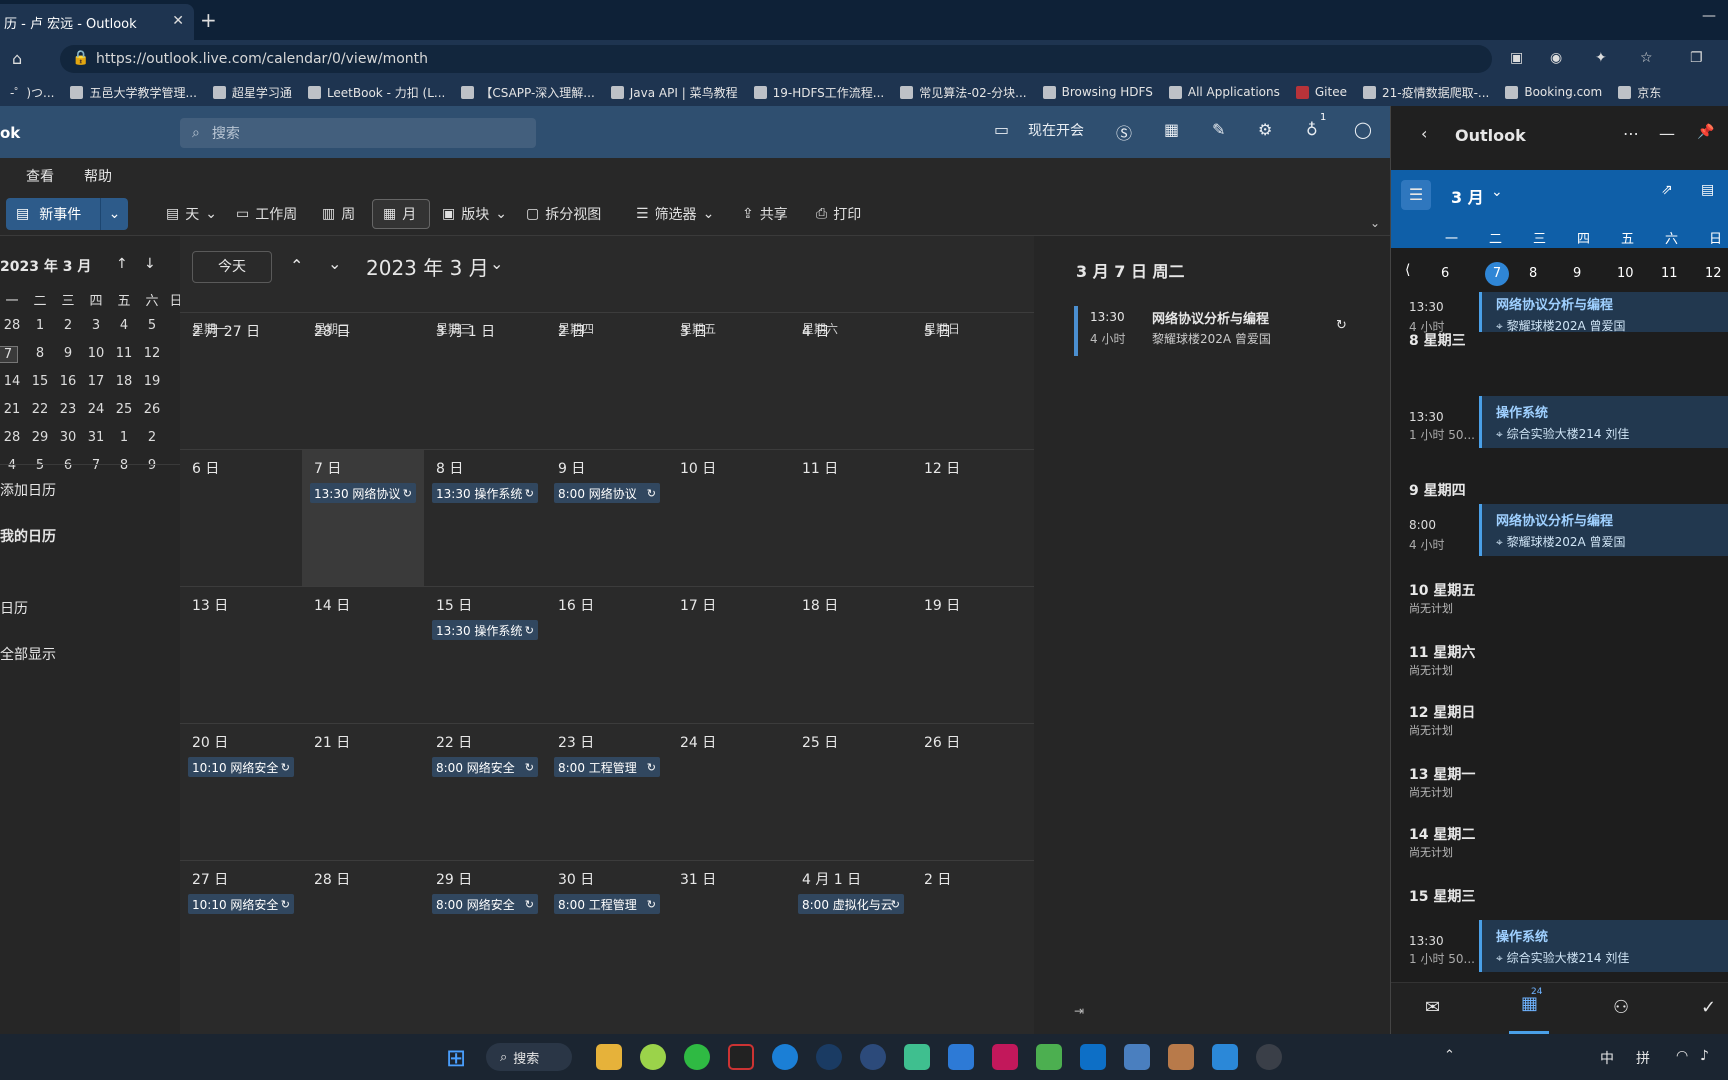 Image resolution: width=1728 pixels, height=1080 pixels. What do you see at coordinates (917, 1057) in the screenshot?
I see `media-icon` at bounding box center [917, 1057].